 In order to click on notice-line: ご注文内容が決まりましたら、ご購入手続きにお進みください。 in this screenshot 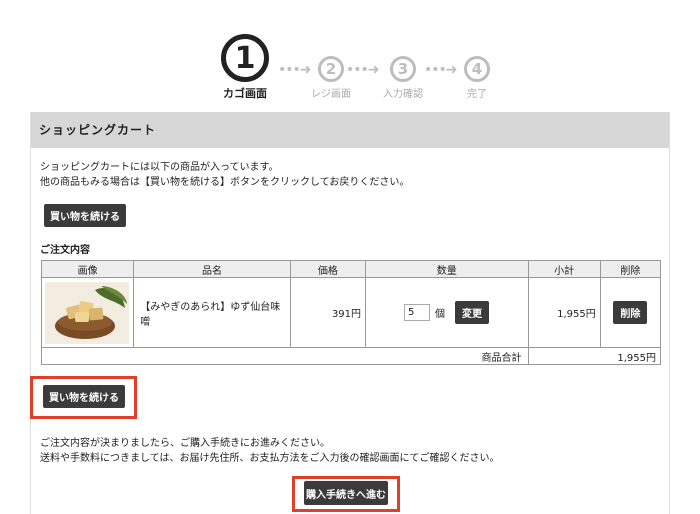, I will do `click(185, 443)`.